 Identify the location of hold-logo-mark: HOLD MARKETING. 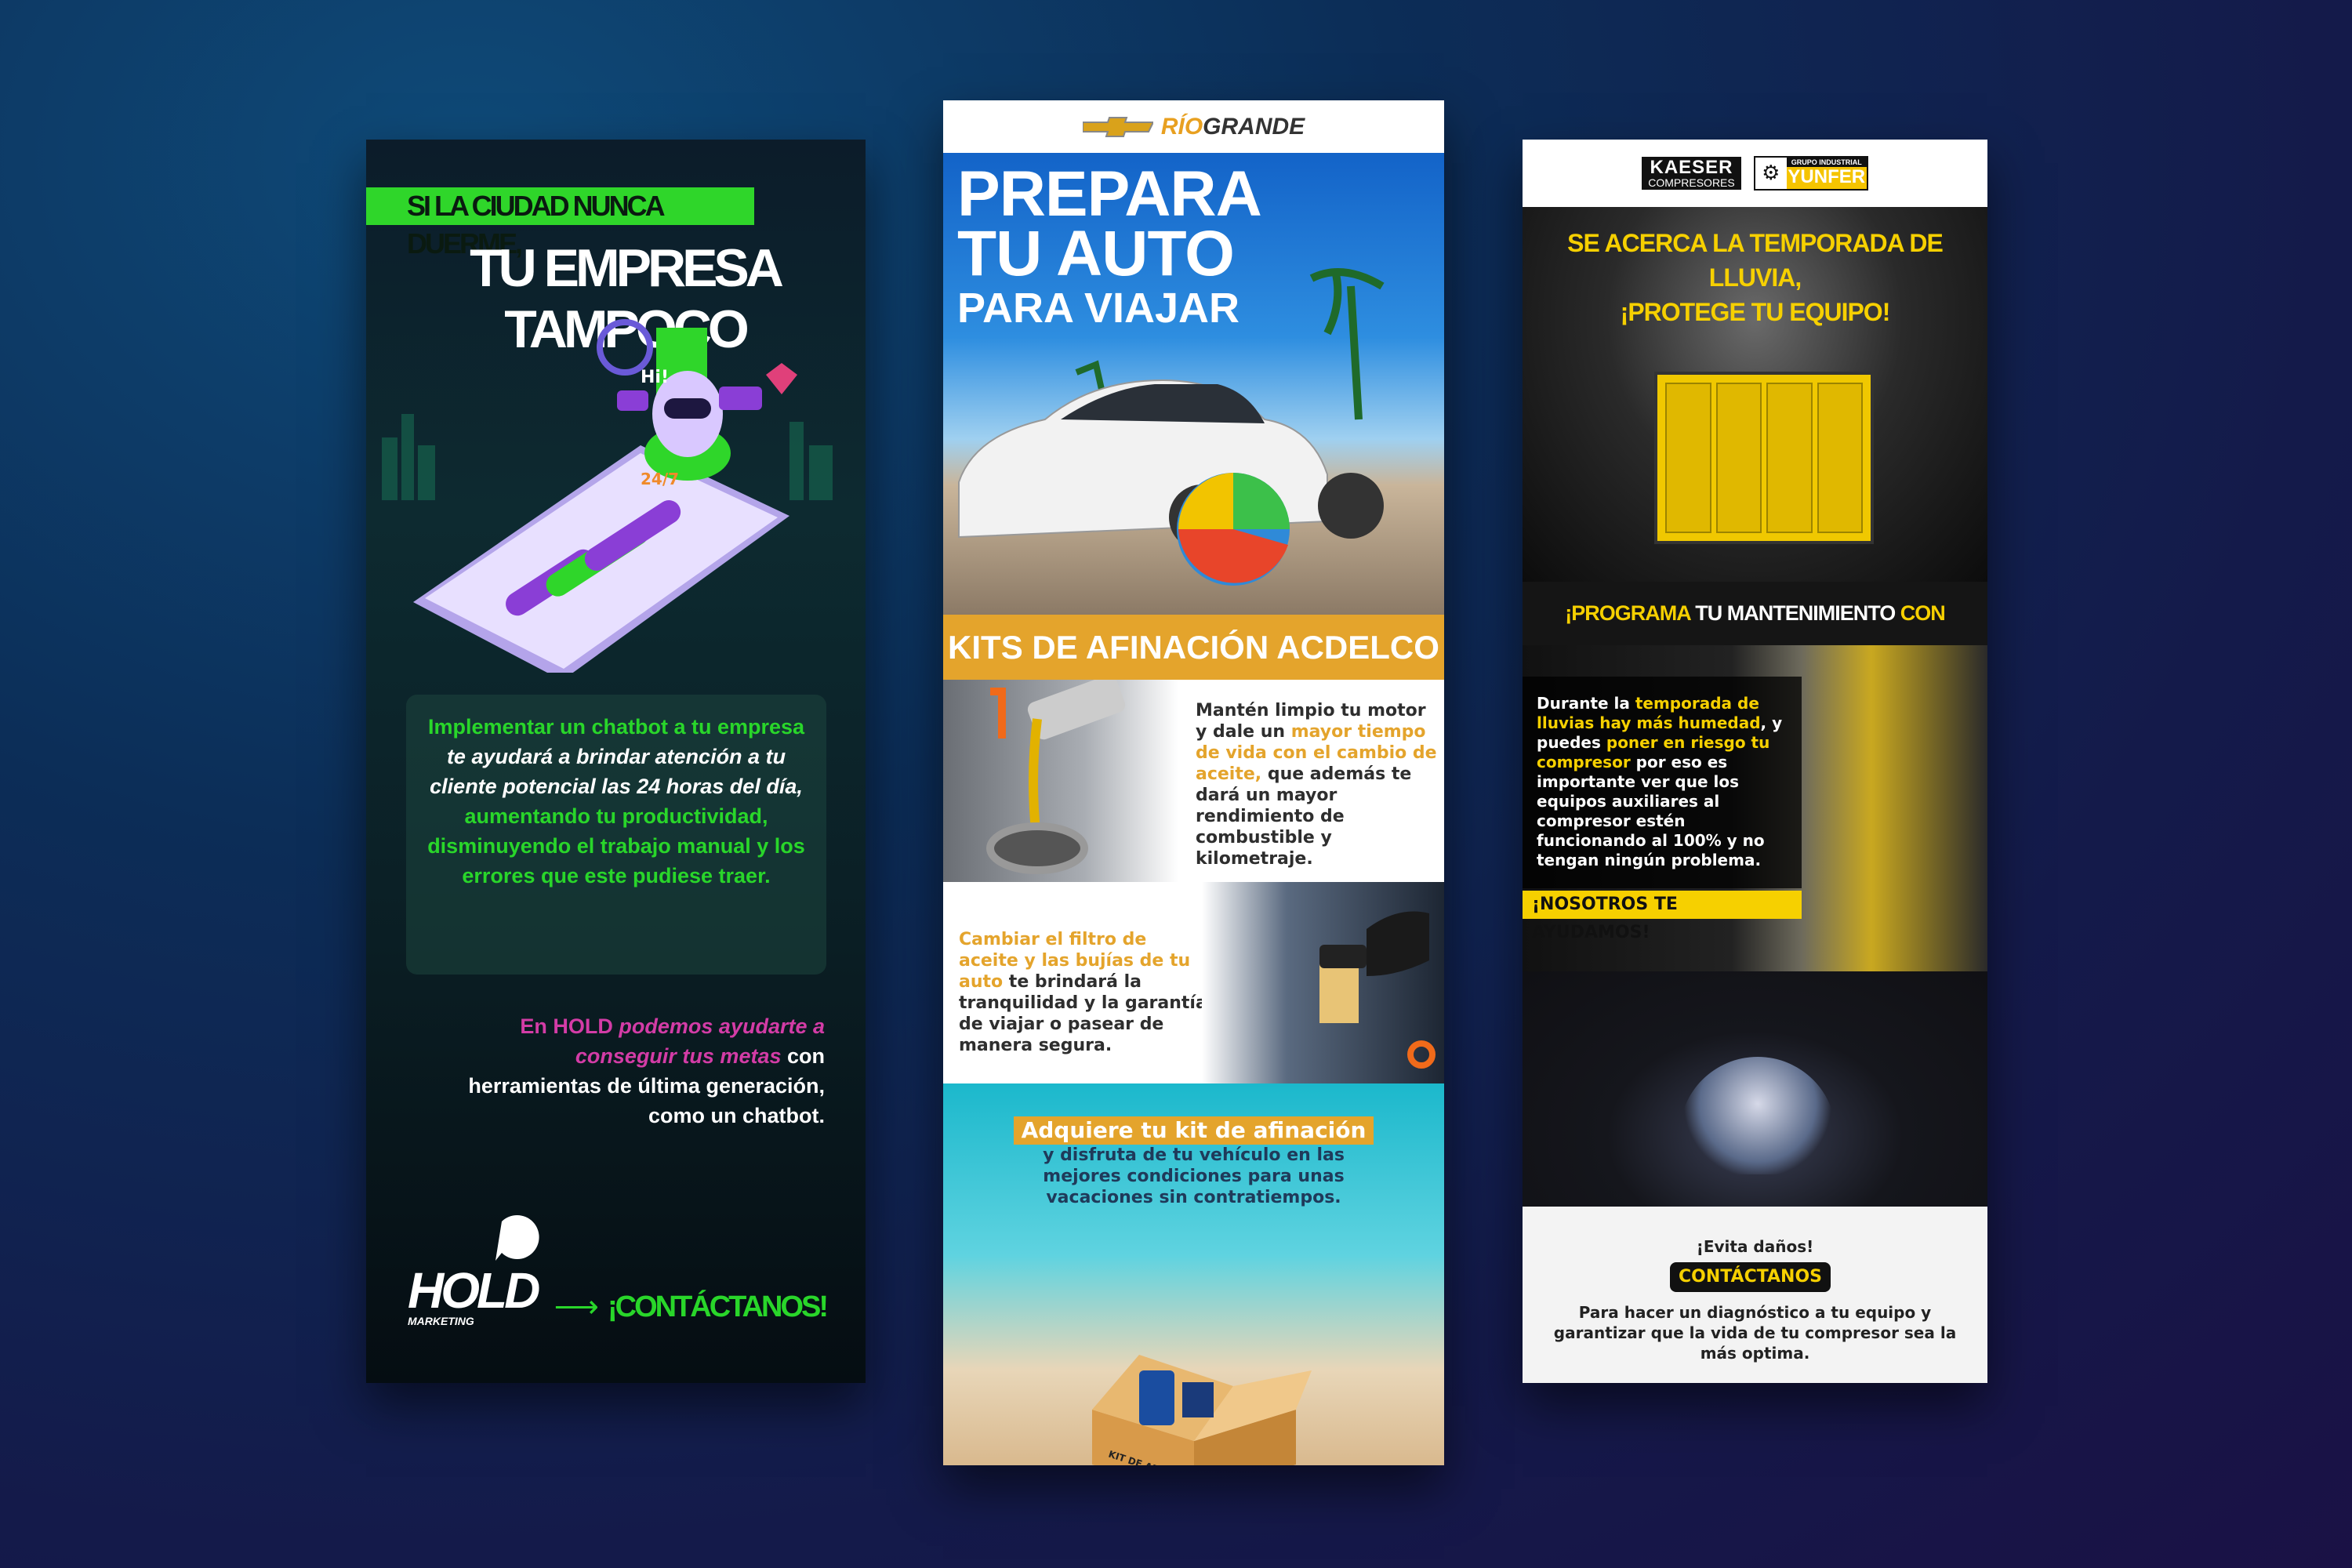
(475, 1271).